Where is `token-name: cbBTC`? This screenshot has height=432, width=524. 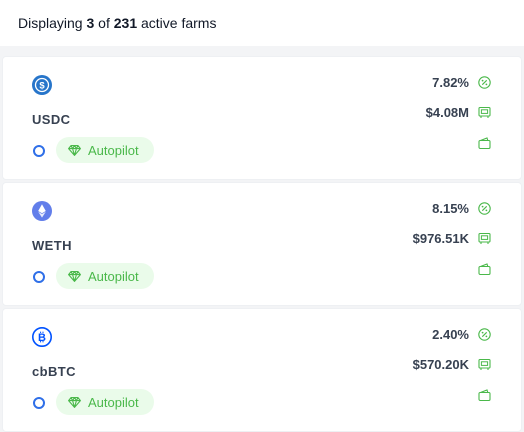
token-name: cbBTC is located at coordinates (54, 371).